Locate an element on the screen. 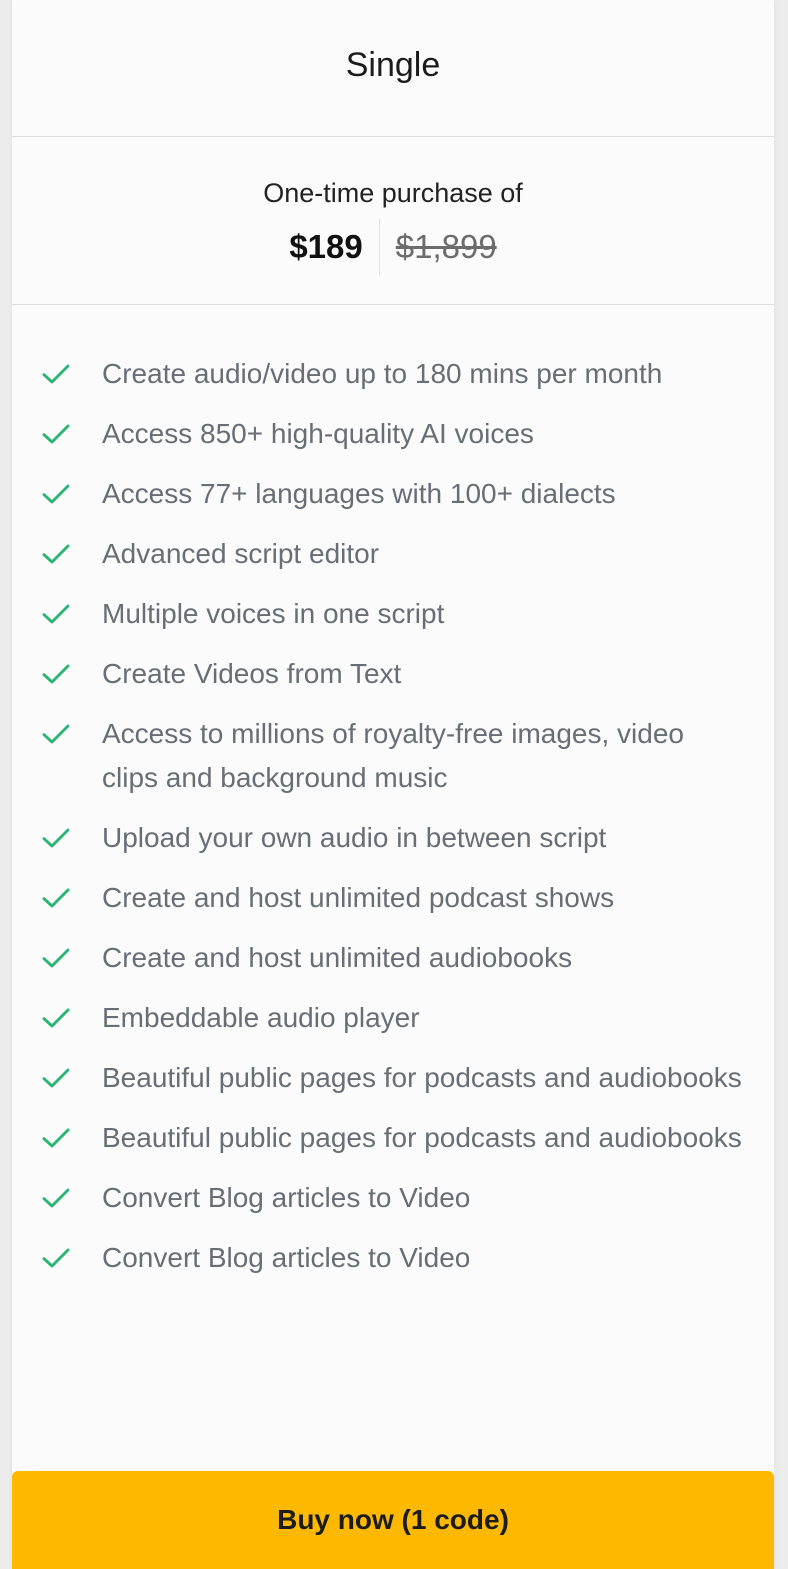  feature-text: Create and host unlimited audiobooks is located at coordinates (337, 957).